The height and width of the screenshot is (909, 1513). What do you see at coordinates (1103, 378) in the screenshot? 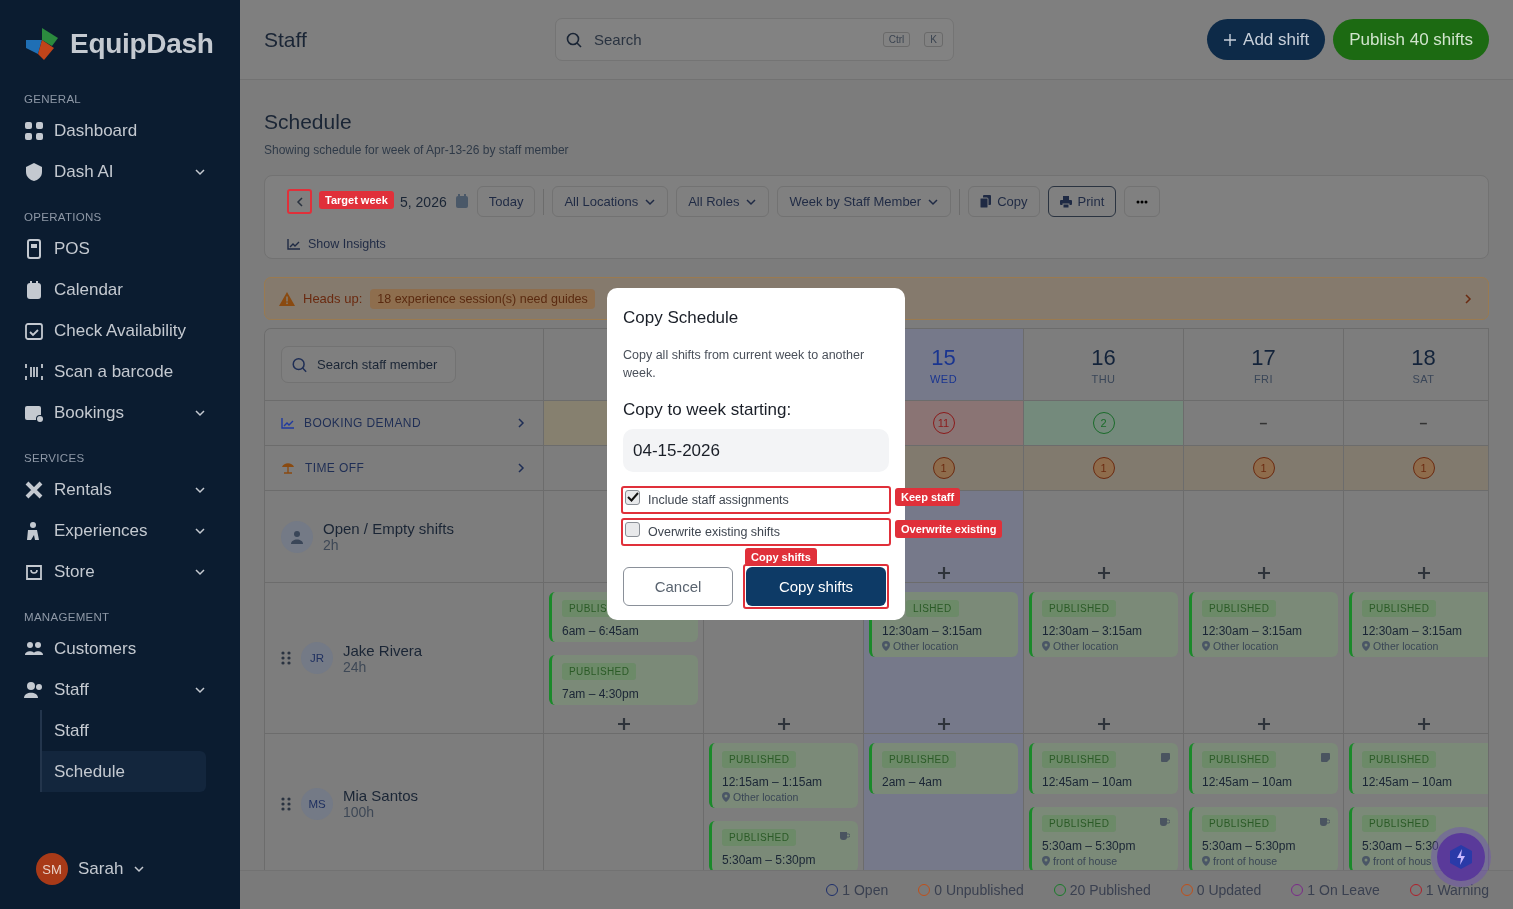
I see `weekday-label: THU` at bounding box center [1103, 378].